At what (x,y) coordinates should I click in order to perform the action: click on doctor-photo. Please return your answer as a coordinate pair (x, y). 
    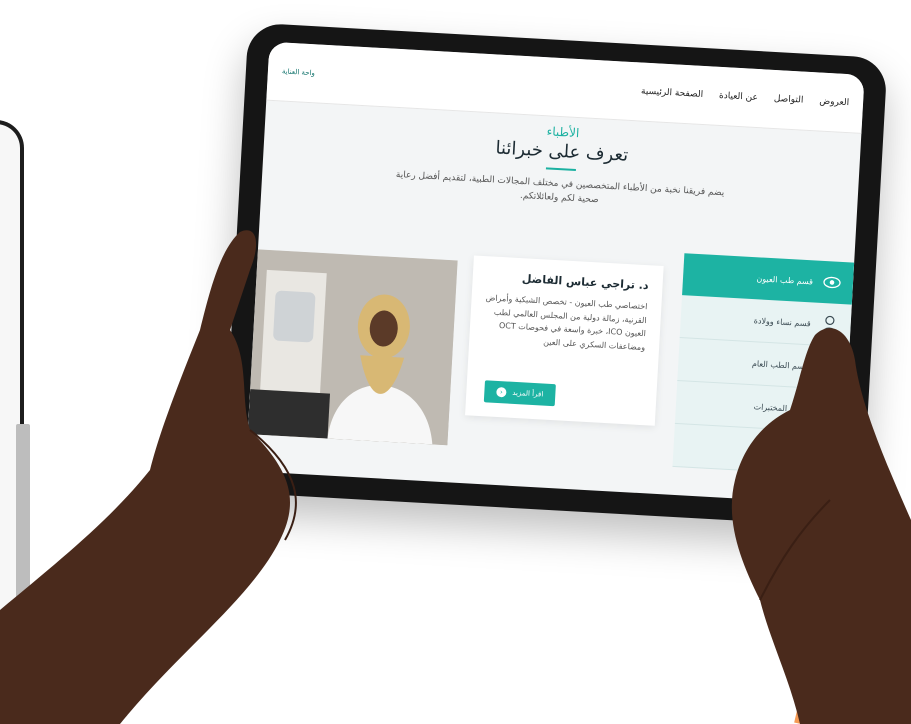
    Looking at the image, I should click on (352, 347).